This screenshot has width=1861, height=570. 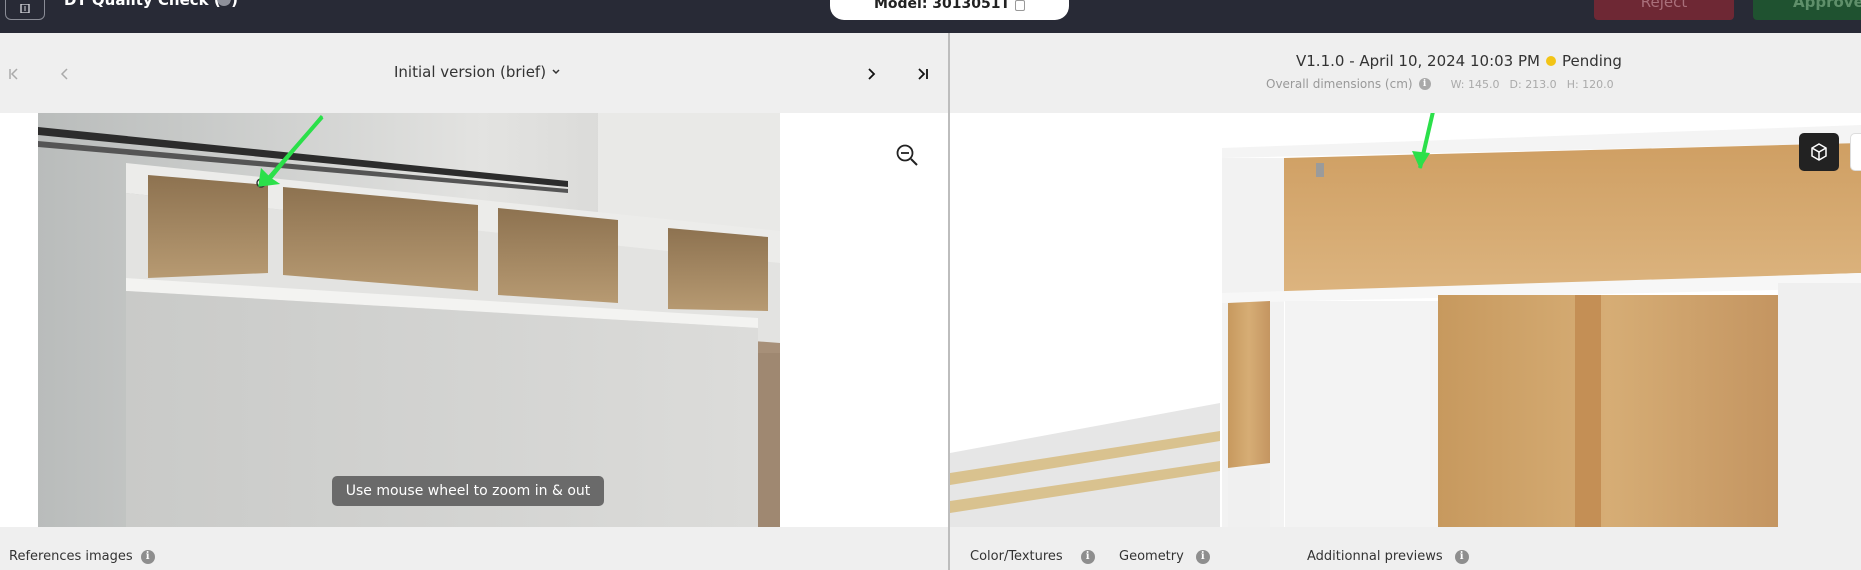 What do you see at coordinates (1533, 84) in the screenshot?
I see `dim-depth: D: 213.0` at bounding box center [1533, 84].